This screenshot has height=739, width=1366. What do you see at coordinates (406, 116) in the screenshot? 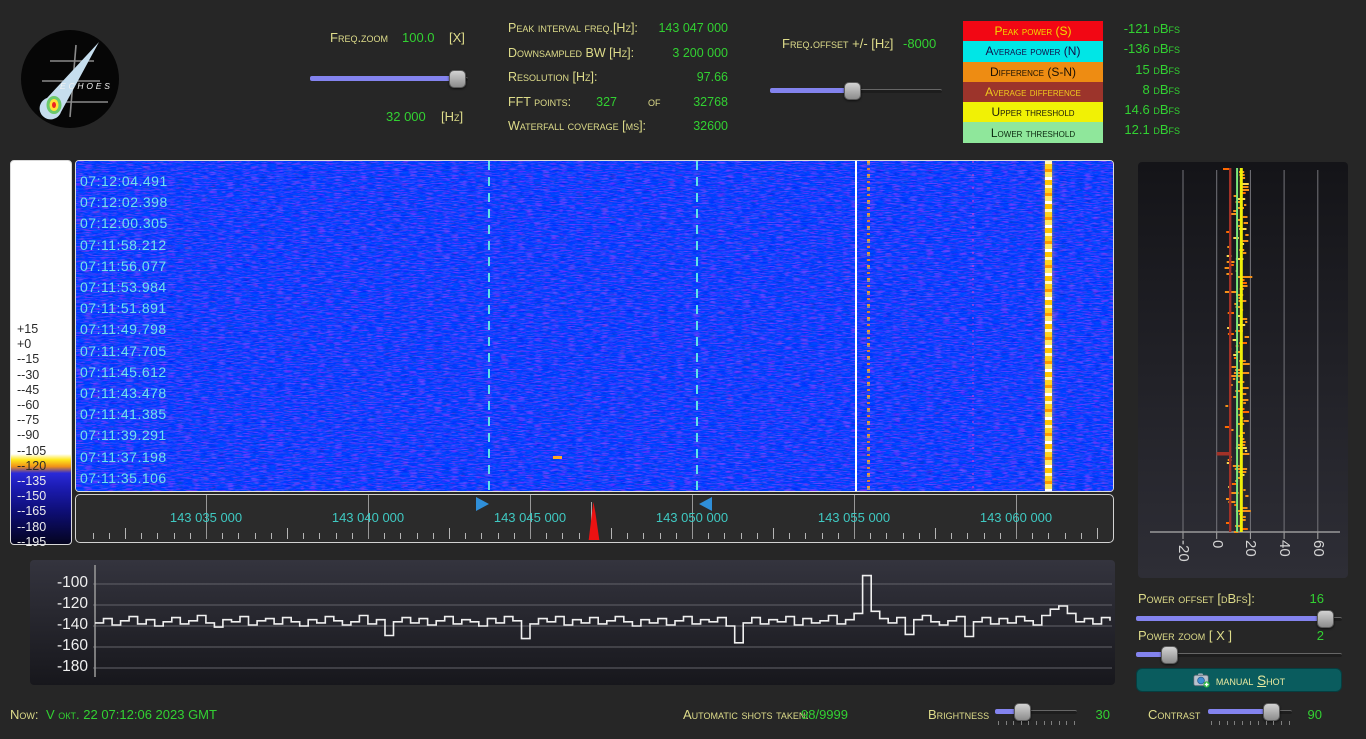
I see `freq-zoom-bw-value: 32 000` at bounding box center [406, 116].